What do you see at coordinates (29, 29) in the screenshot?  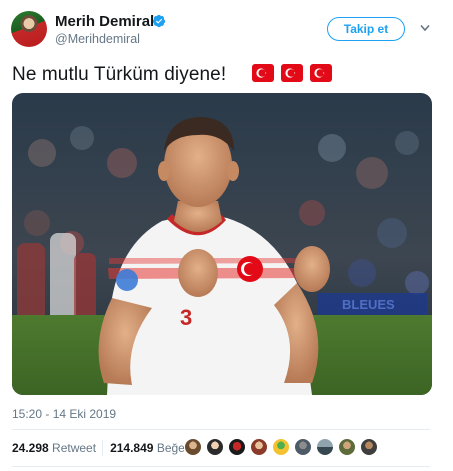 I see `author-avatar` at bounding box center [29, 29].